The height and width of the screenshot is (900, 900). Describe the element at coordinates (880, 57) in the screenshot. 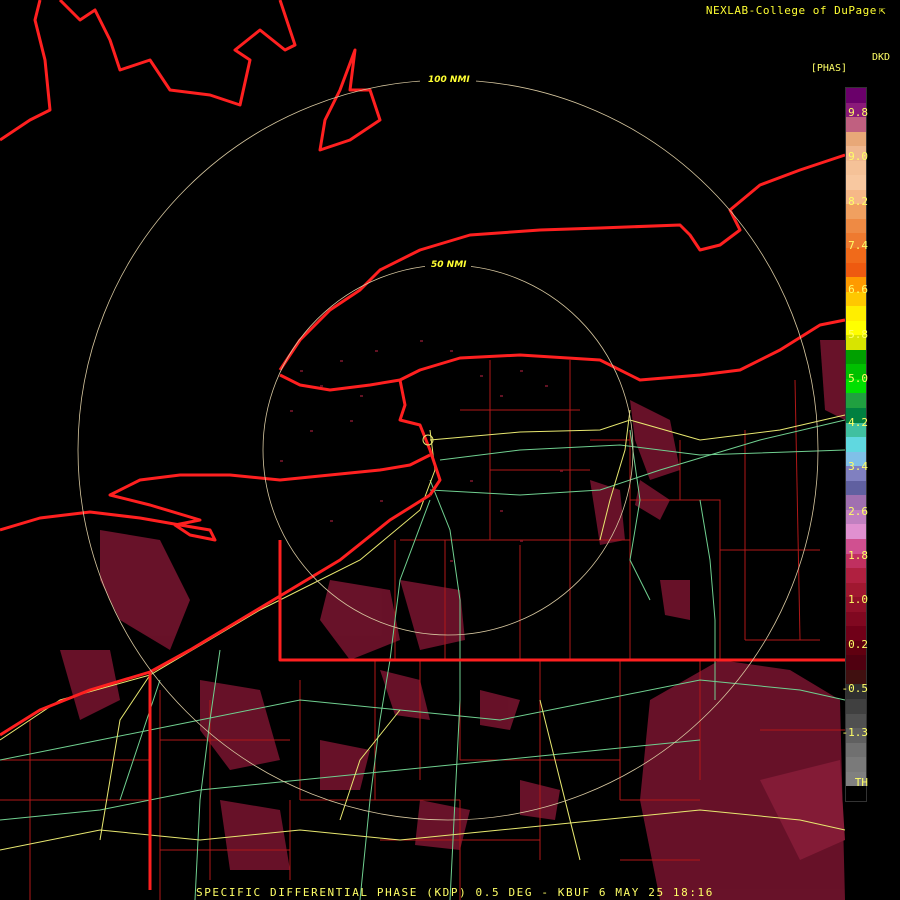

I see `product-code: DKD` at that location.